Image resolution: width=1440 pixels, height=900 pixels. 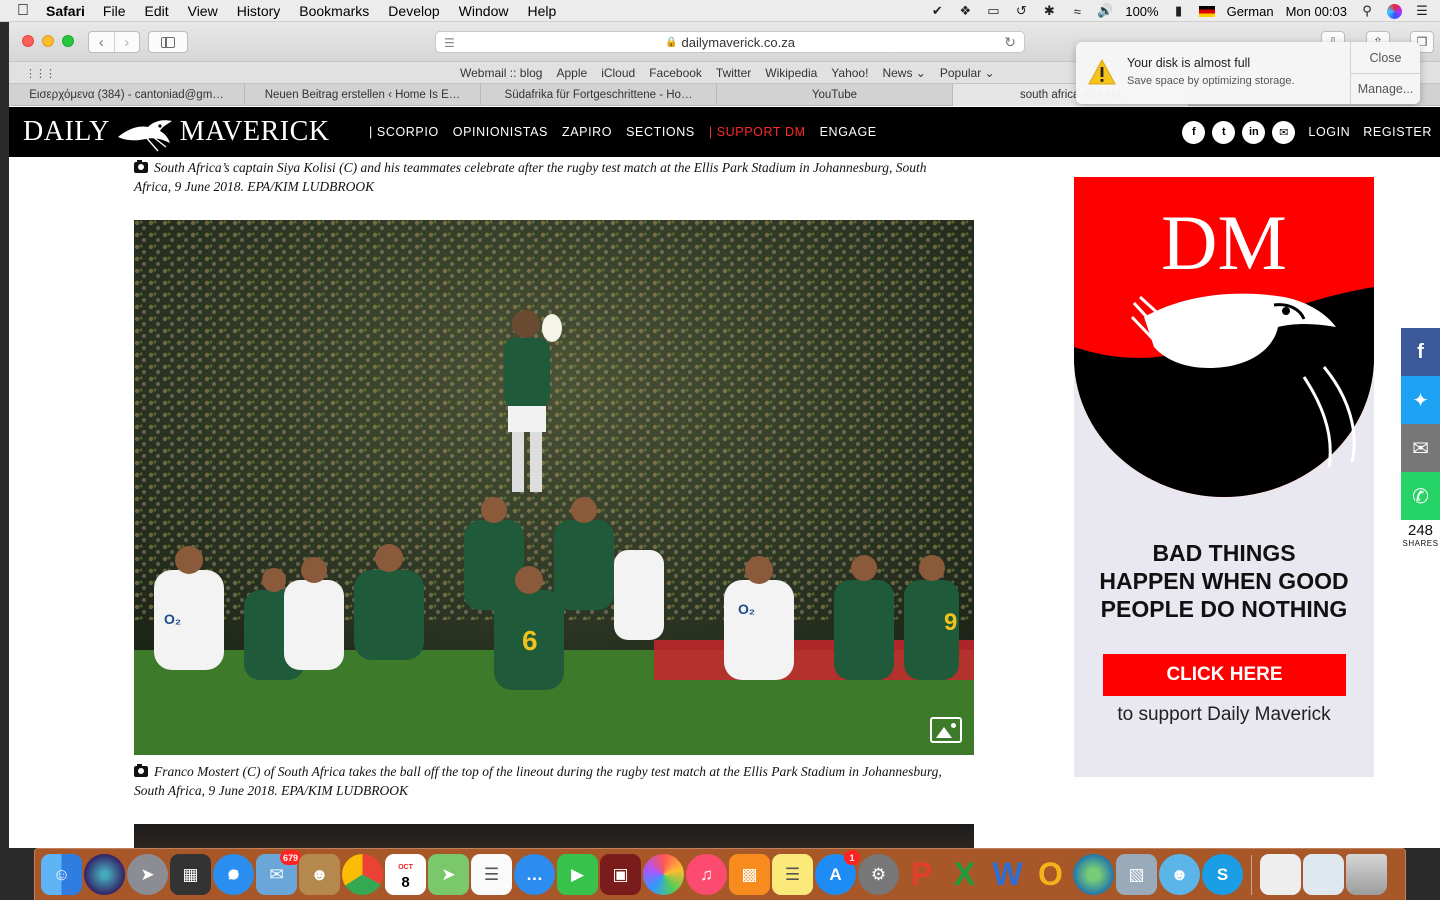 What do you see at coordinates (848, 132) in the screenshot?
I see `nav-engage: ENGAGE` at bounding box center [848, 132].